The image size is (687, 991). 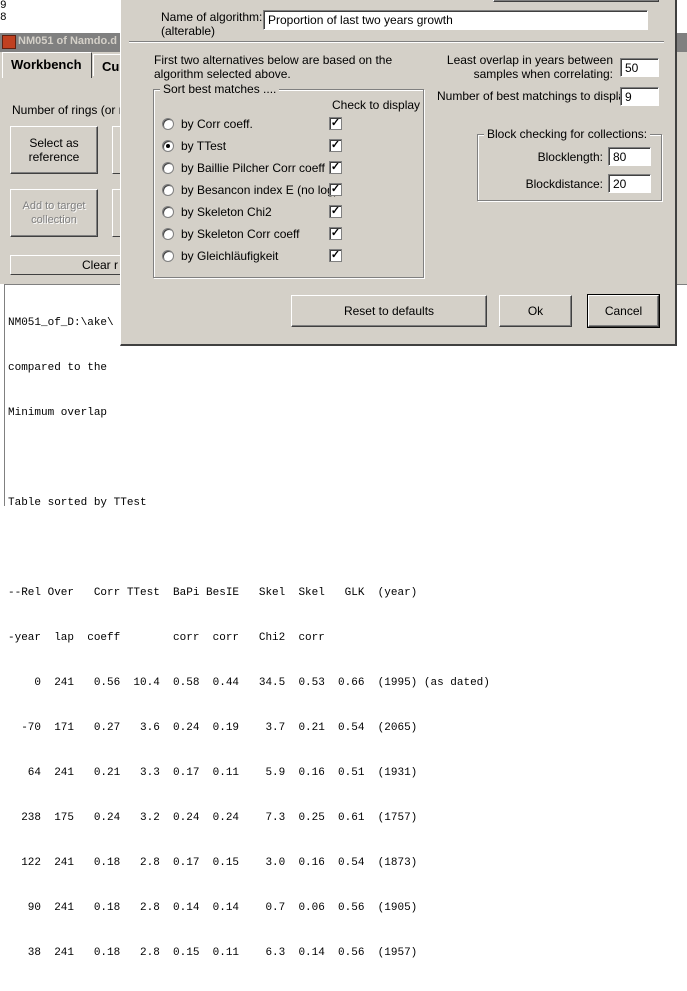 I want to click on app-icon, so click(x=9, y=42).